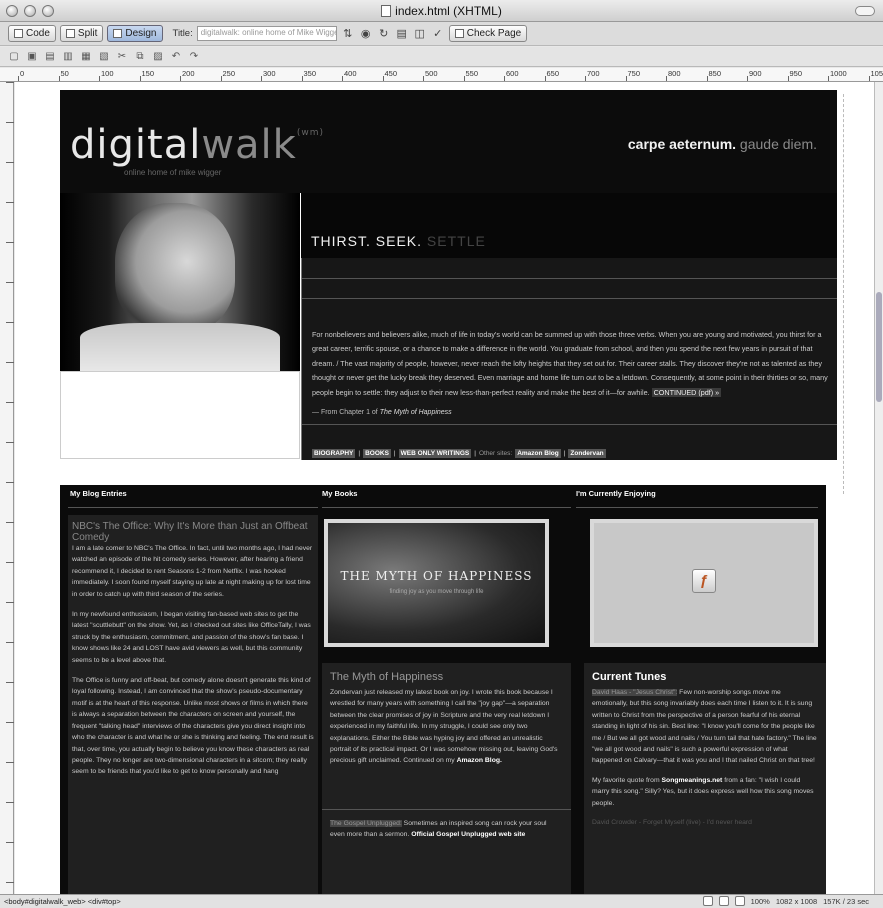  I want to click on zoom-tool-icon, so click(739, 901).